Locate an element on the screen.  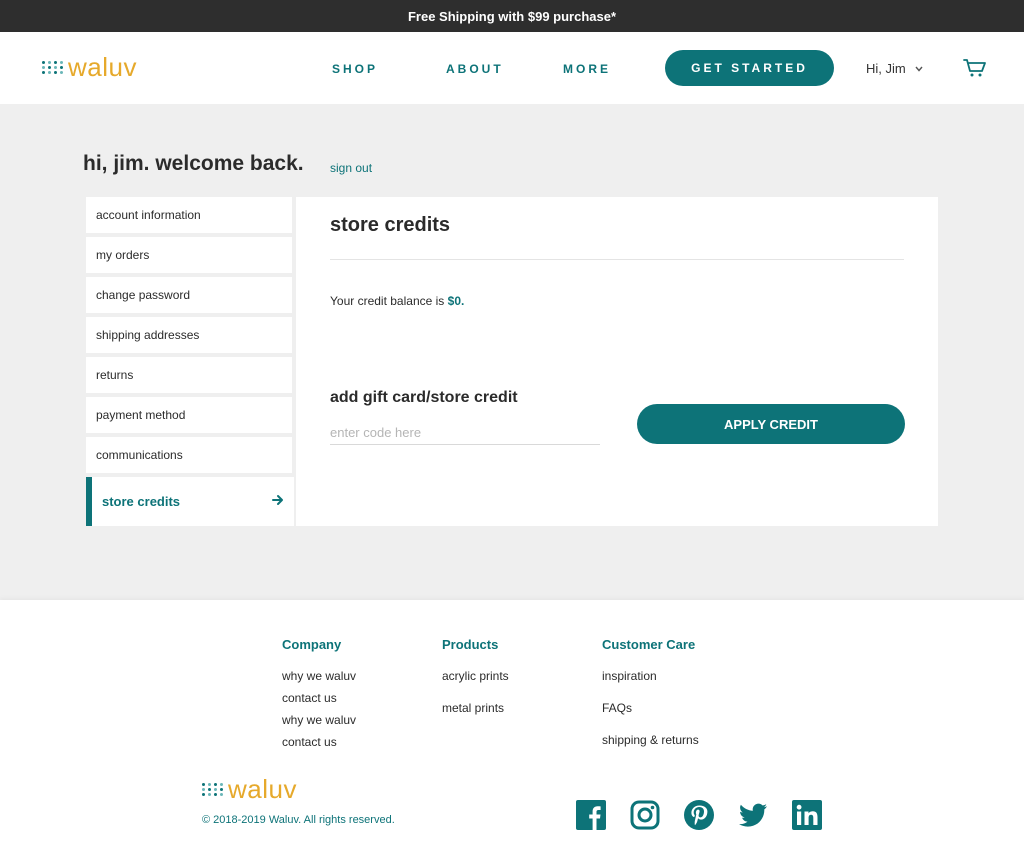
footer-link-why-we-waluv-2: why we waluv is located at coordinates (319, 720).